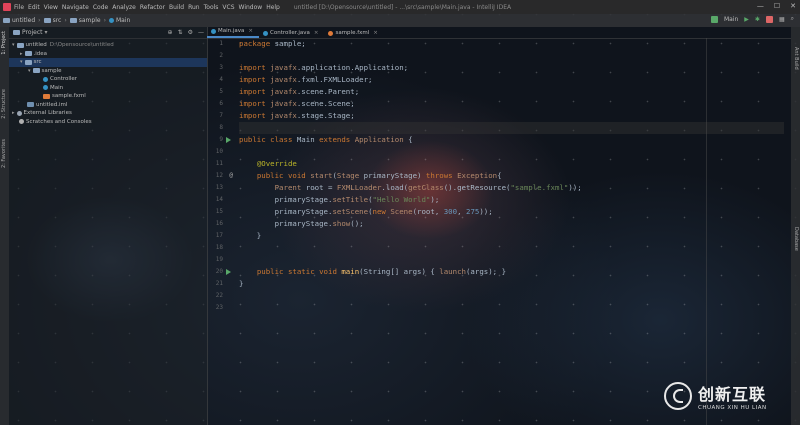 The width and height of the screenshot is (800, 425). Describe the element at coordinates (350, 211) in the screenshot. I see `identifier-token: setScene` at that location.